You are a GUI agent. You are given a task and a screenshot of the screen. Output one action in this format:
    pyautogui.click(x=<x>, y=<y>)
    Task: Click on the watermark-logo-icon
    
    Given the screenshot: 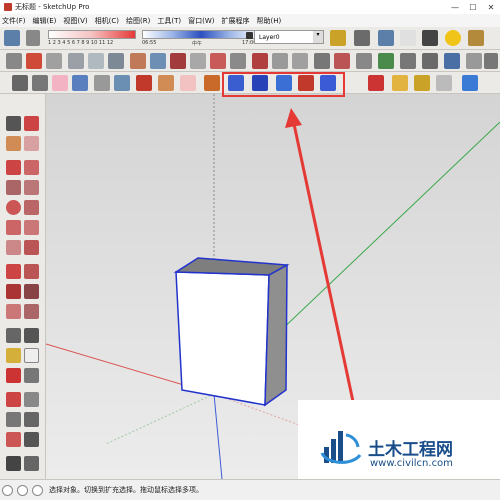 What is the action you would take?
    pyautogui.click(x=341, y=447)
    